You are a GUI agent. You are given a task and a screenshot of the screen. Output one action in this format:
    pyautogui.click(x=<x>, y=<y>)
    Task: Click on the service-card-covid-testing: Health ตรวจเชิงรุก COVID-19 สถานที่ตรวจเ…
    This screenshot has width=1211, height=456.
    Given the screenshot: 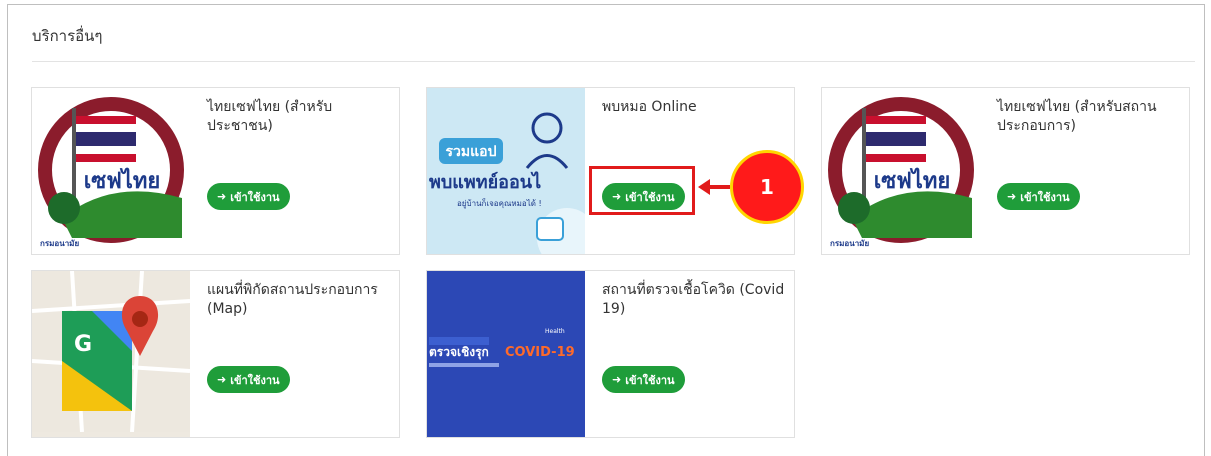 What is the action you would take?
    pyautogui.click(x=610, y=354)
    